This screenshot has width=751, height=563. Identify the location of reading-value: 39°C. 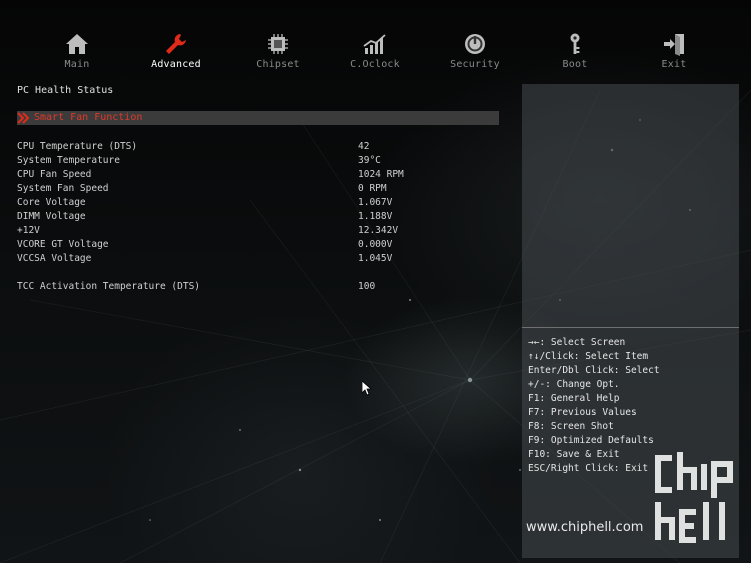
(369, 160).